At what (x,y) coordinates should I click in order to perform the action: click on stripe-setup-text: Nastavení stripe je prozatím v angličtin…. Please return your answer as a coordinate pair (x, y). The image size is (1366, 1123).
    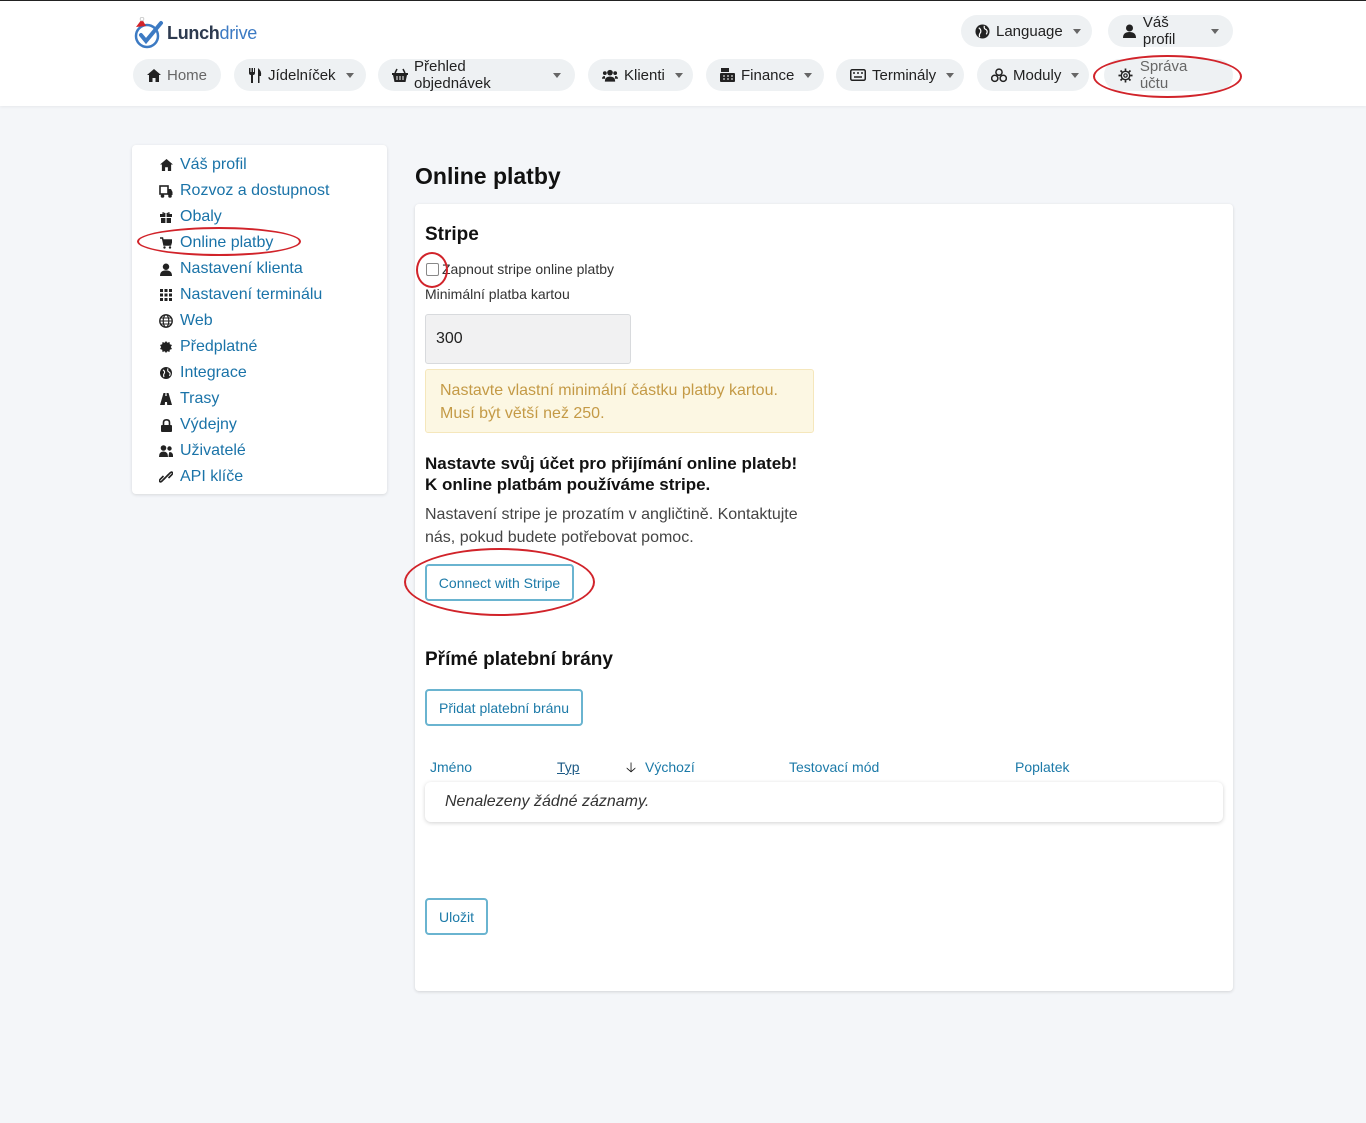
    Looking at the image, I should click on (611, 526).